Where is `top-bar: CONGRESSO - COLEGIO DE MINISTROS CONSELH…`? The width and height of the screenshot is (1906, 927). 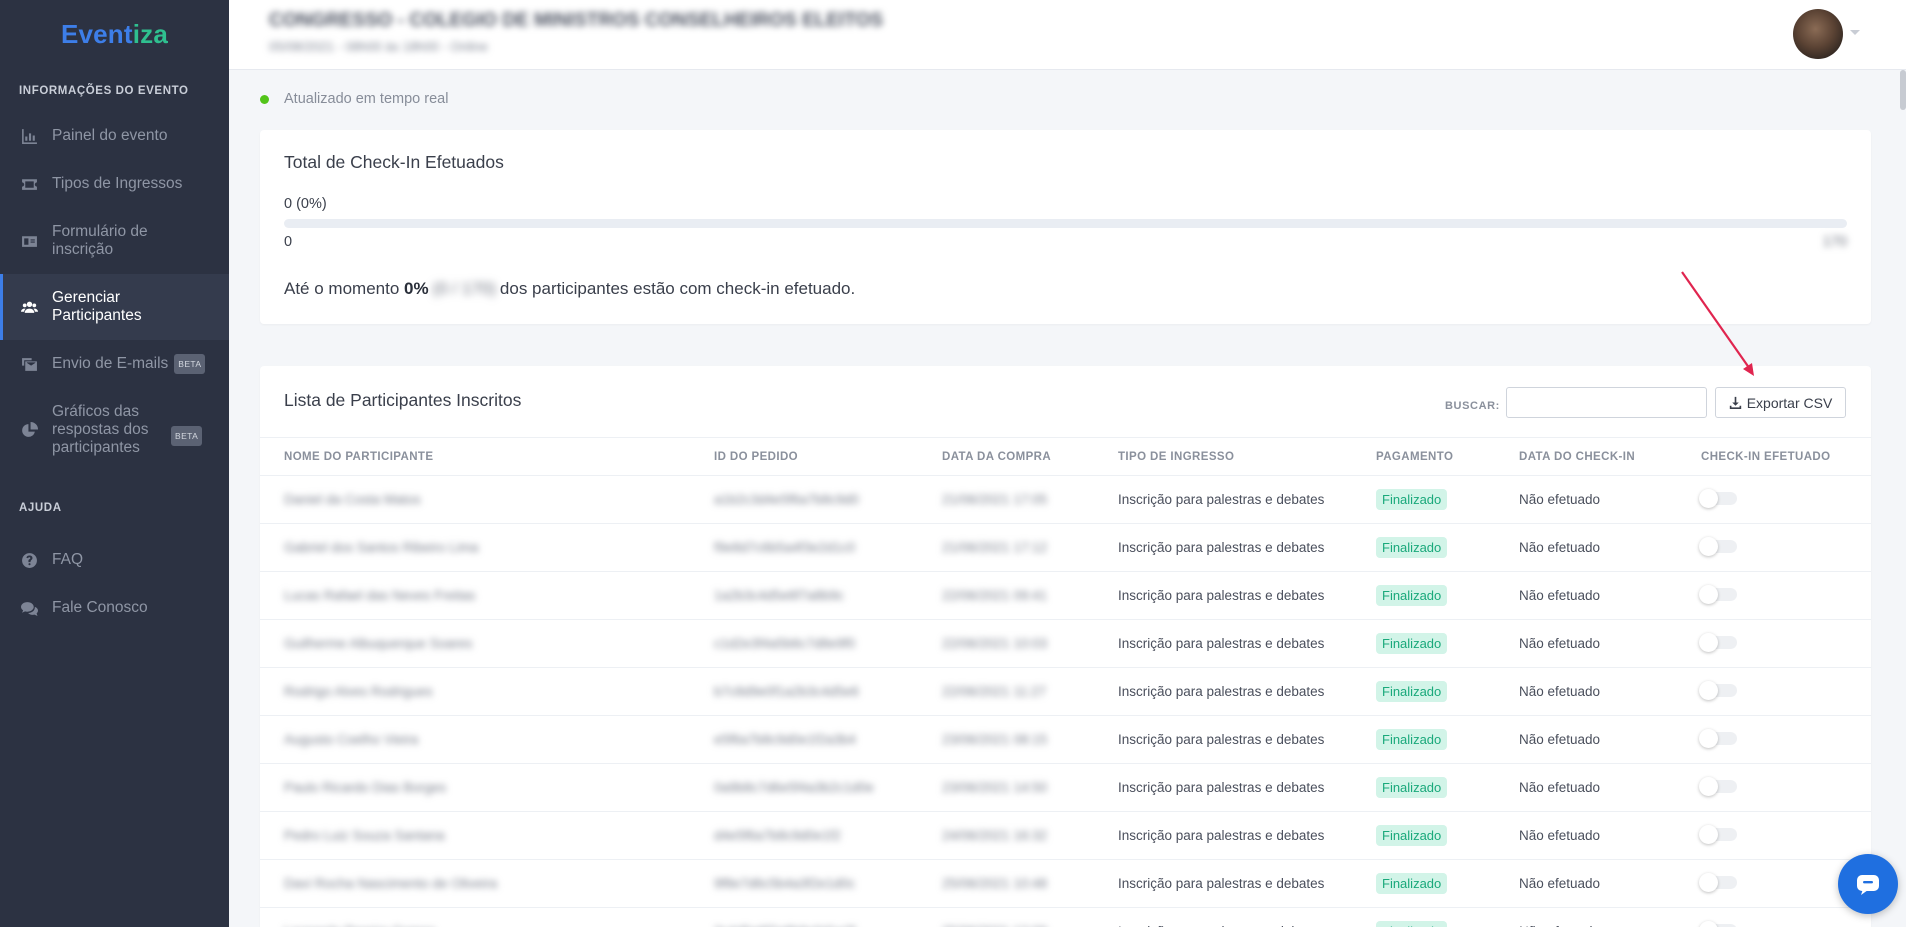 top-bar: CONGRESSO - COLEGIO DE MINISTROS CONSELH… is located at coordinates (1067, 35).